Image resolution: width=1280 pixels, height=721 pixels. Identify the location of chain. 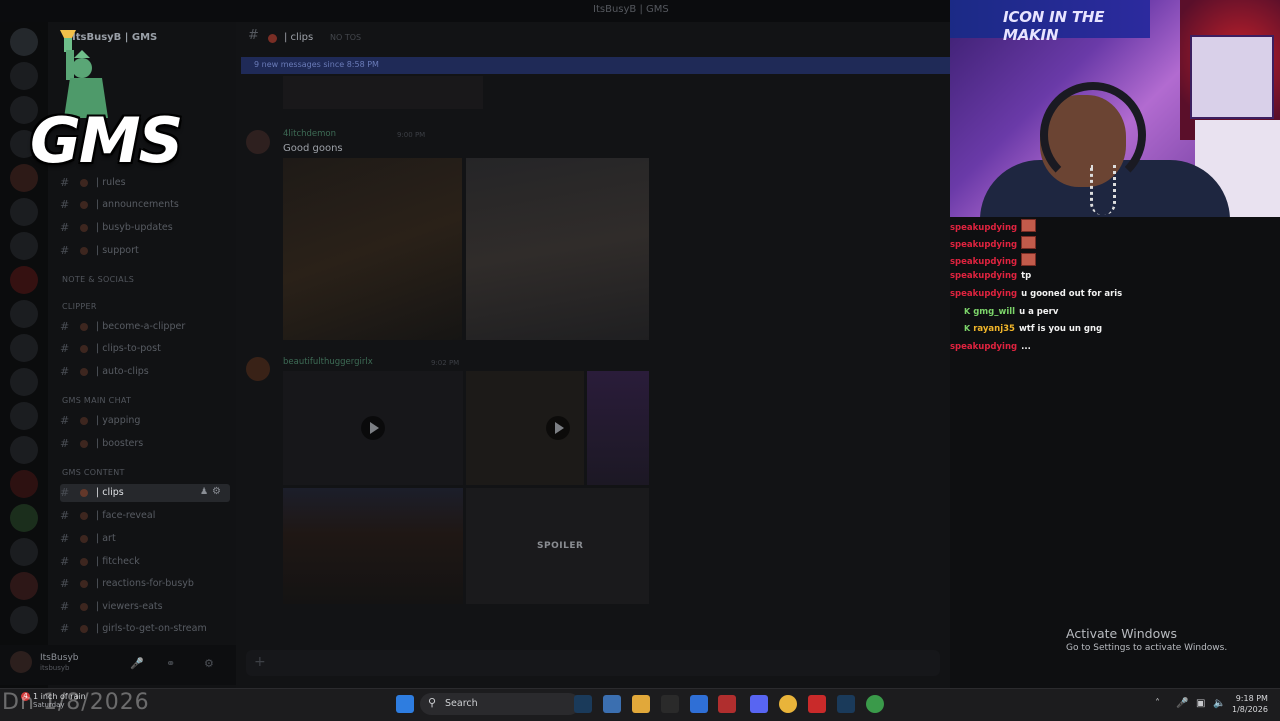
(1103, 190).